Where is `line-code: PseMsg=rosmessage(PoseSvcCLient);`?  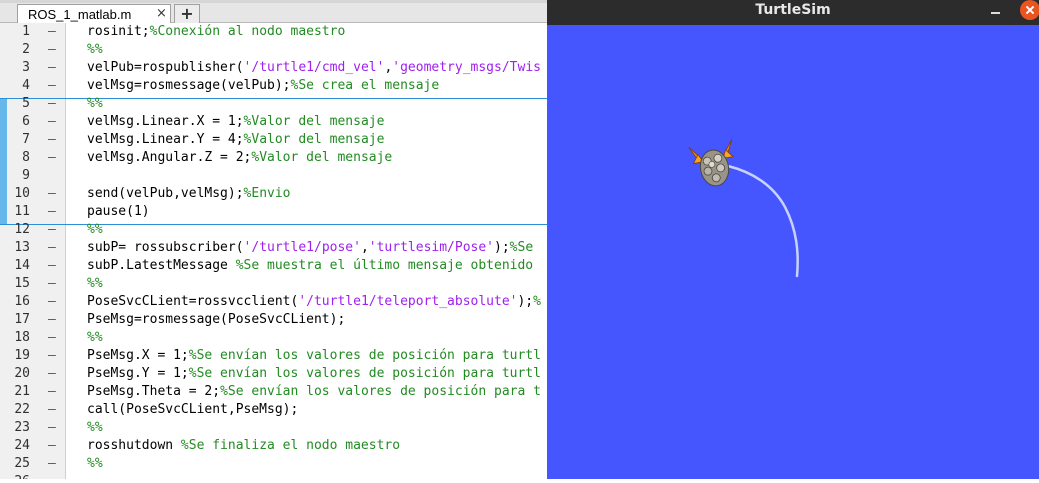 line-code: PseMsg=rosmessage(PoseSvcCLient); is located at coordinates (216, 319).